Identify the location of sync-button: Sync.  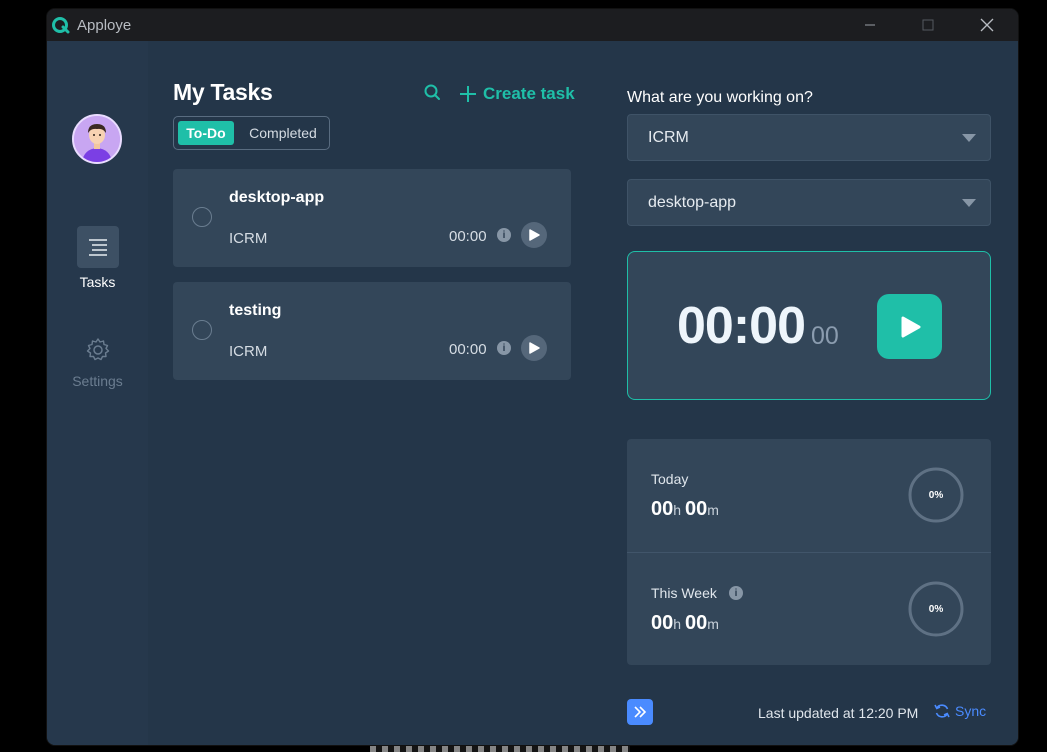
(960, 711).